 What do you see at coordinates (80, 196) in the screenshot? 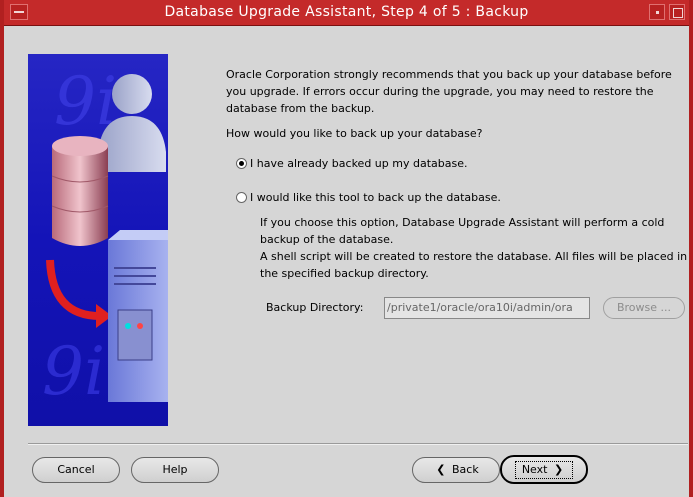
I see `database-cylinder-icon` at bounding box center [80, 196].